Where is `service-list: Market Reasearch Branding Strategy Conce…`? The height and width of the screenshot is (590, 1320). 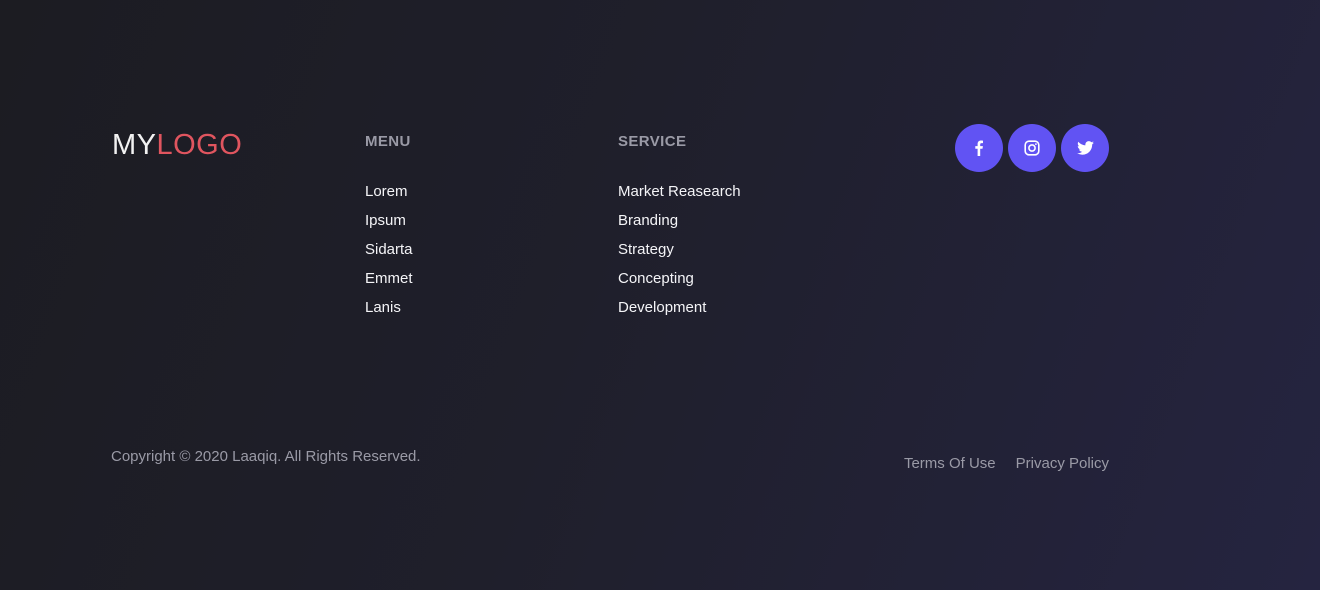
service-list: Market Reasearch Branding Strategy Conce… is located at coordinates (679, 249).